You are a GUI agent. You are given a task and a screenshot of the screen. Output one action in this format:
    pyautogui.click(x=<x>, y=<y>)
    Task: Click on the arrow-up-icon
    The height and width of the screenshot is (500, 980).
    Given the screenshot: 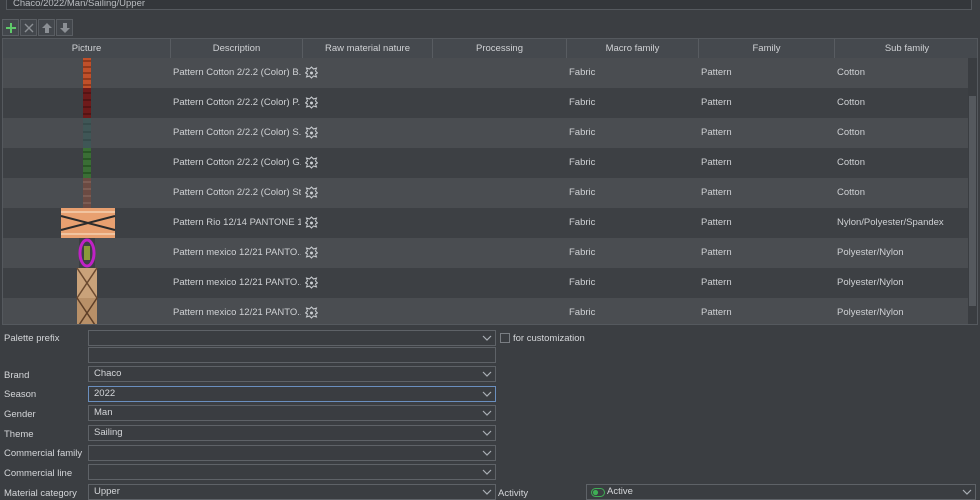 What is the action you would take?
    pyautogui.click(x=46, y=27)
    